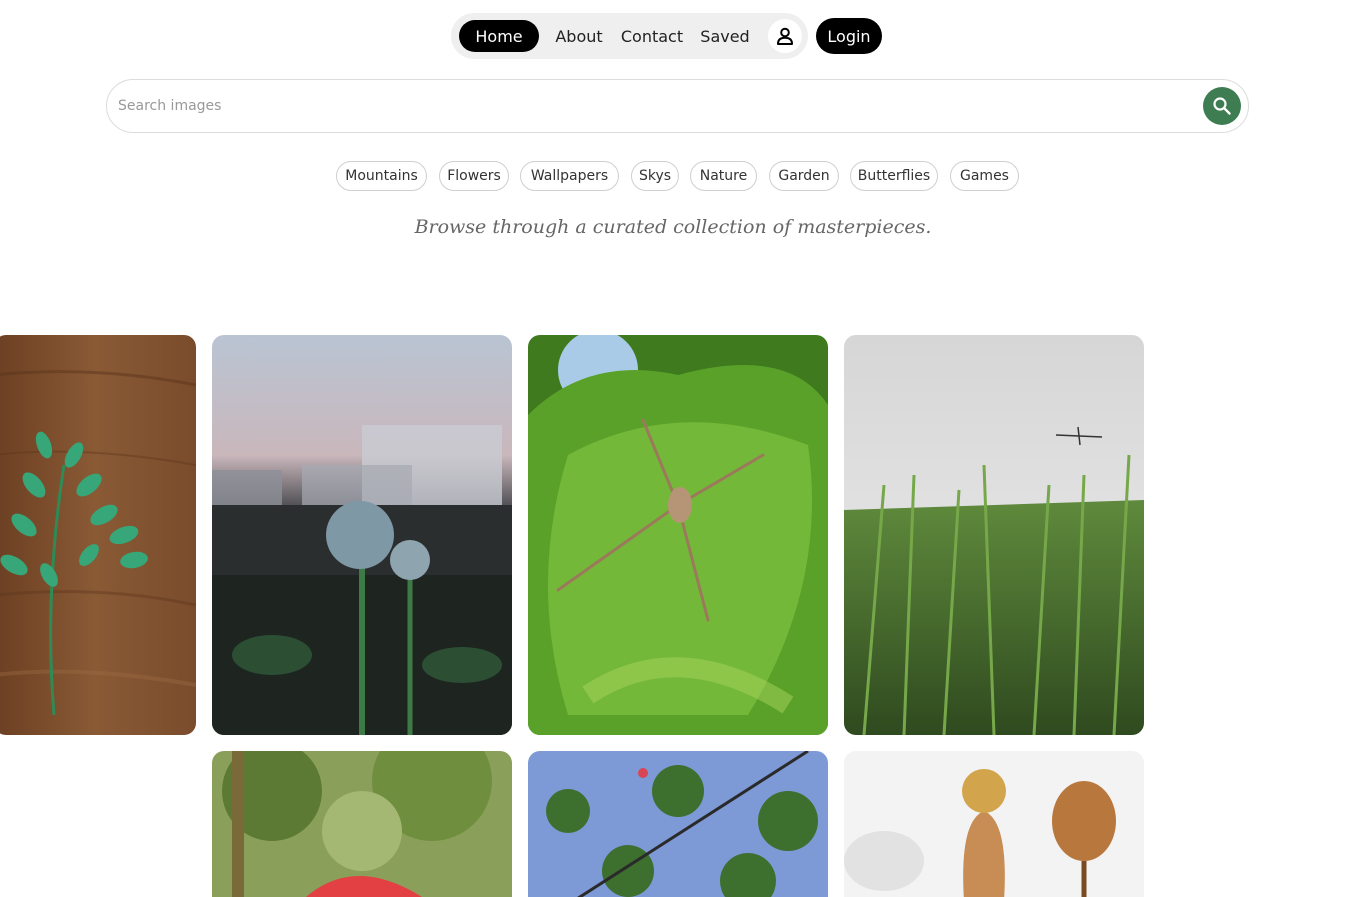 This screenshot has width=1346, height=897. Describe the element at coordinates (894, 176) in the screenshot. I see `tag-butterflies: Butterflies` at that location.